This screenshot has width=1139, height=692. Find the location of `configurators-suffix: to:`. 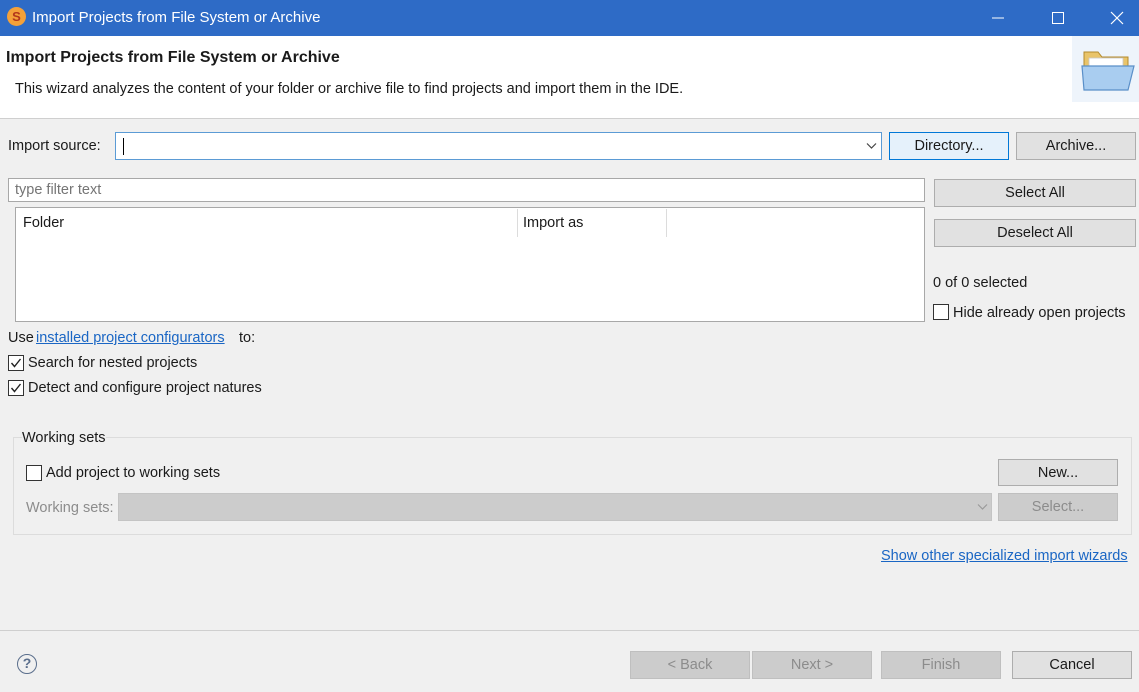

configurators-suffix: to: is located at coordinates (247, 338).